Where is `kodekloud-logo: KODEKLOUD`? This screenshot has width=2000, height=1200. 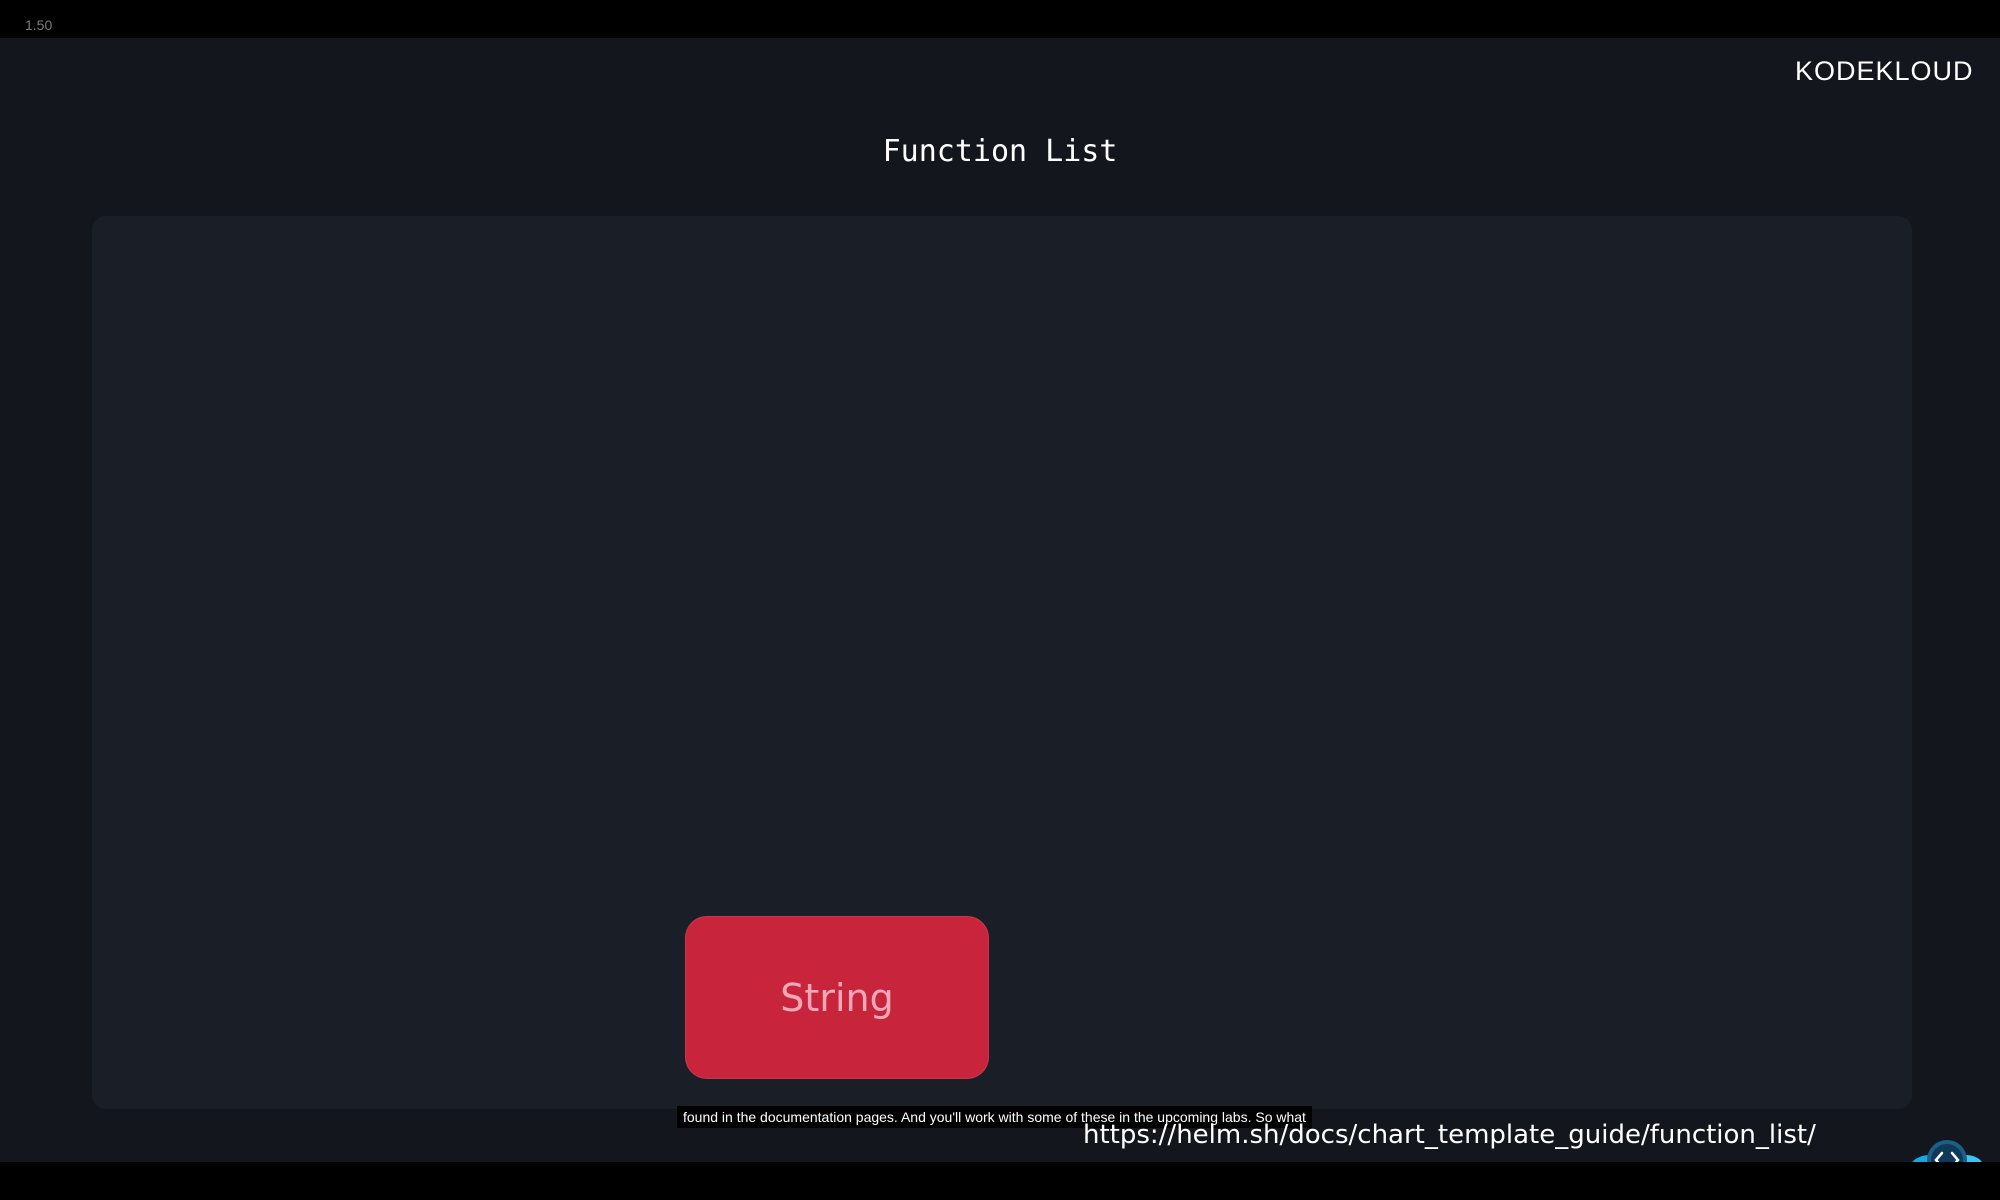 kodekloud-logo: KODEKLOUD is located at coordinates (1884, 71).